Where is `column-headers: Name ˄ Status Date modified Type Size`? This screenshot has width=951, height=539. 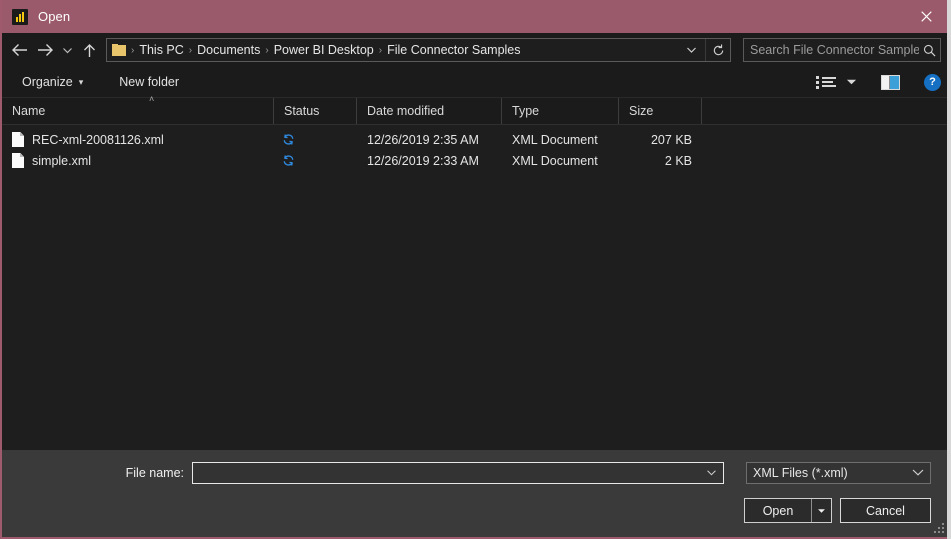
column-headers: Name ˄ Status Date modified Type Size is located at coordinates (475, 109).